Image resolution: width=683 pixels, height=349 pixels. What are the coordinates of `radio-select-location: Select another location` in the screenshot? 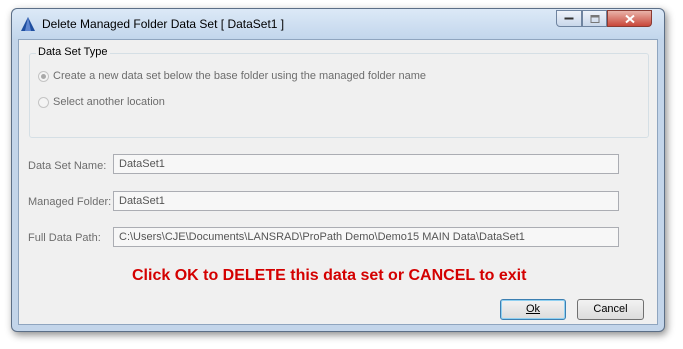 It's located at (101, 102).